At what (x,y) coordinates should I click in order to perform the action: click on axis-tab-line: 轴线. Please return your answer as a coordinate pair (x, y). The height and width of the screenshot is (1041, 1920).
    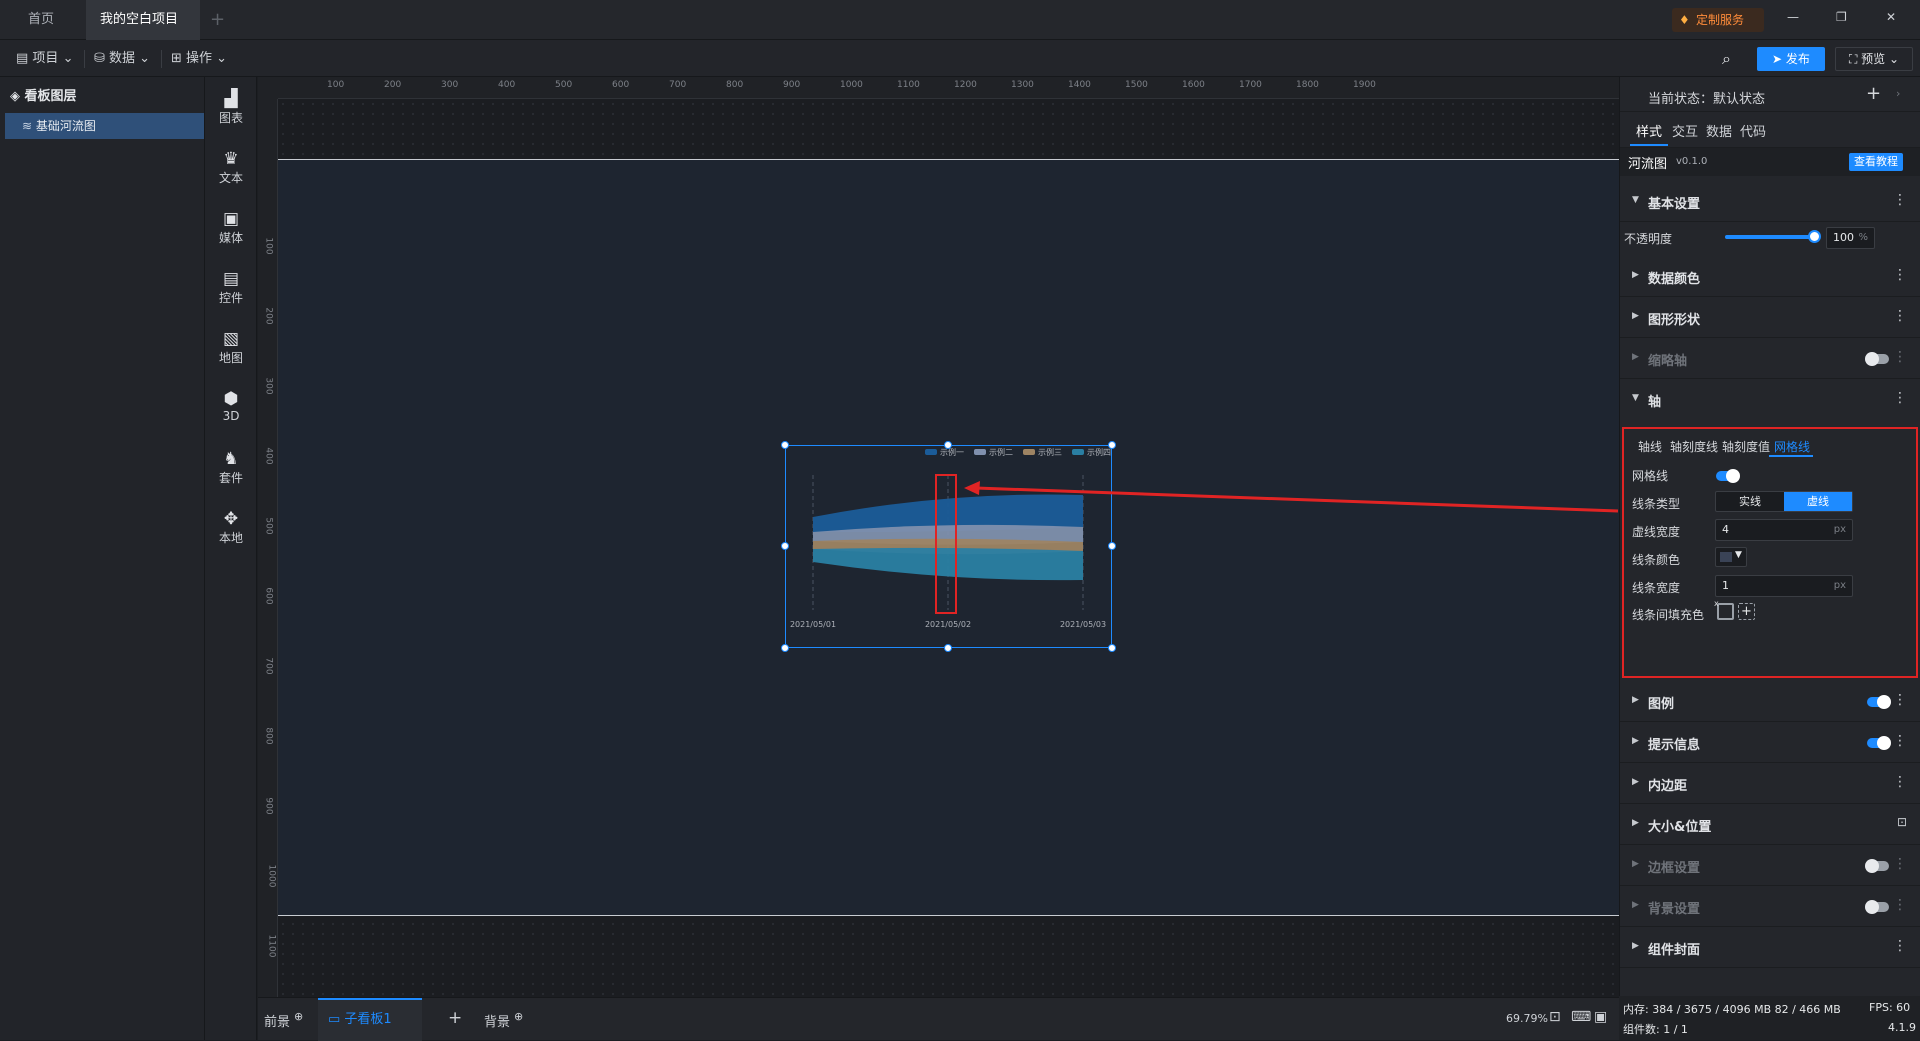
    Looking at the image, I should click on (1650, 446).